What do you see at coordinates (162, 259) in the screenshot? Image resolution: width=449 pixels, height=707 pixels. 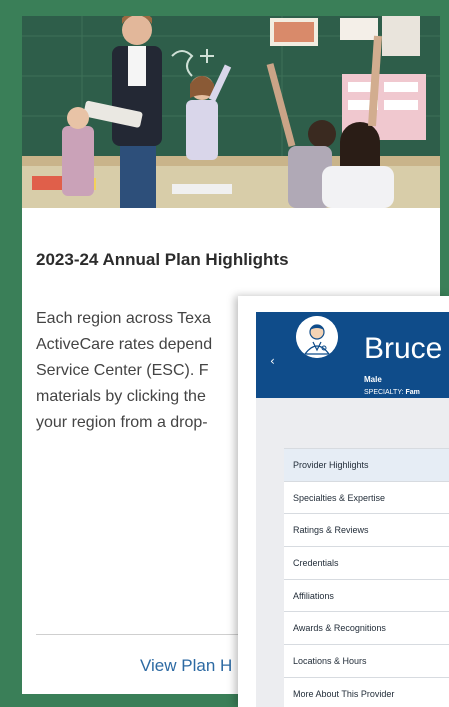 I see `card-title: 2023-24 Annual Plan Highlights` at bounding box center [162, 259].